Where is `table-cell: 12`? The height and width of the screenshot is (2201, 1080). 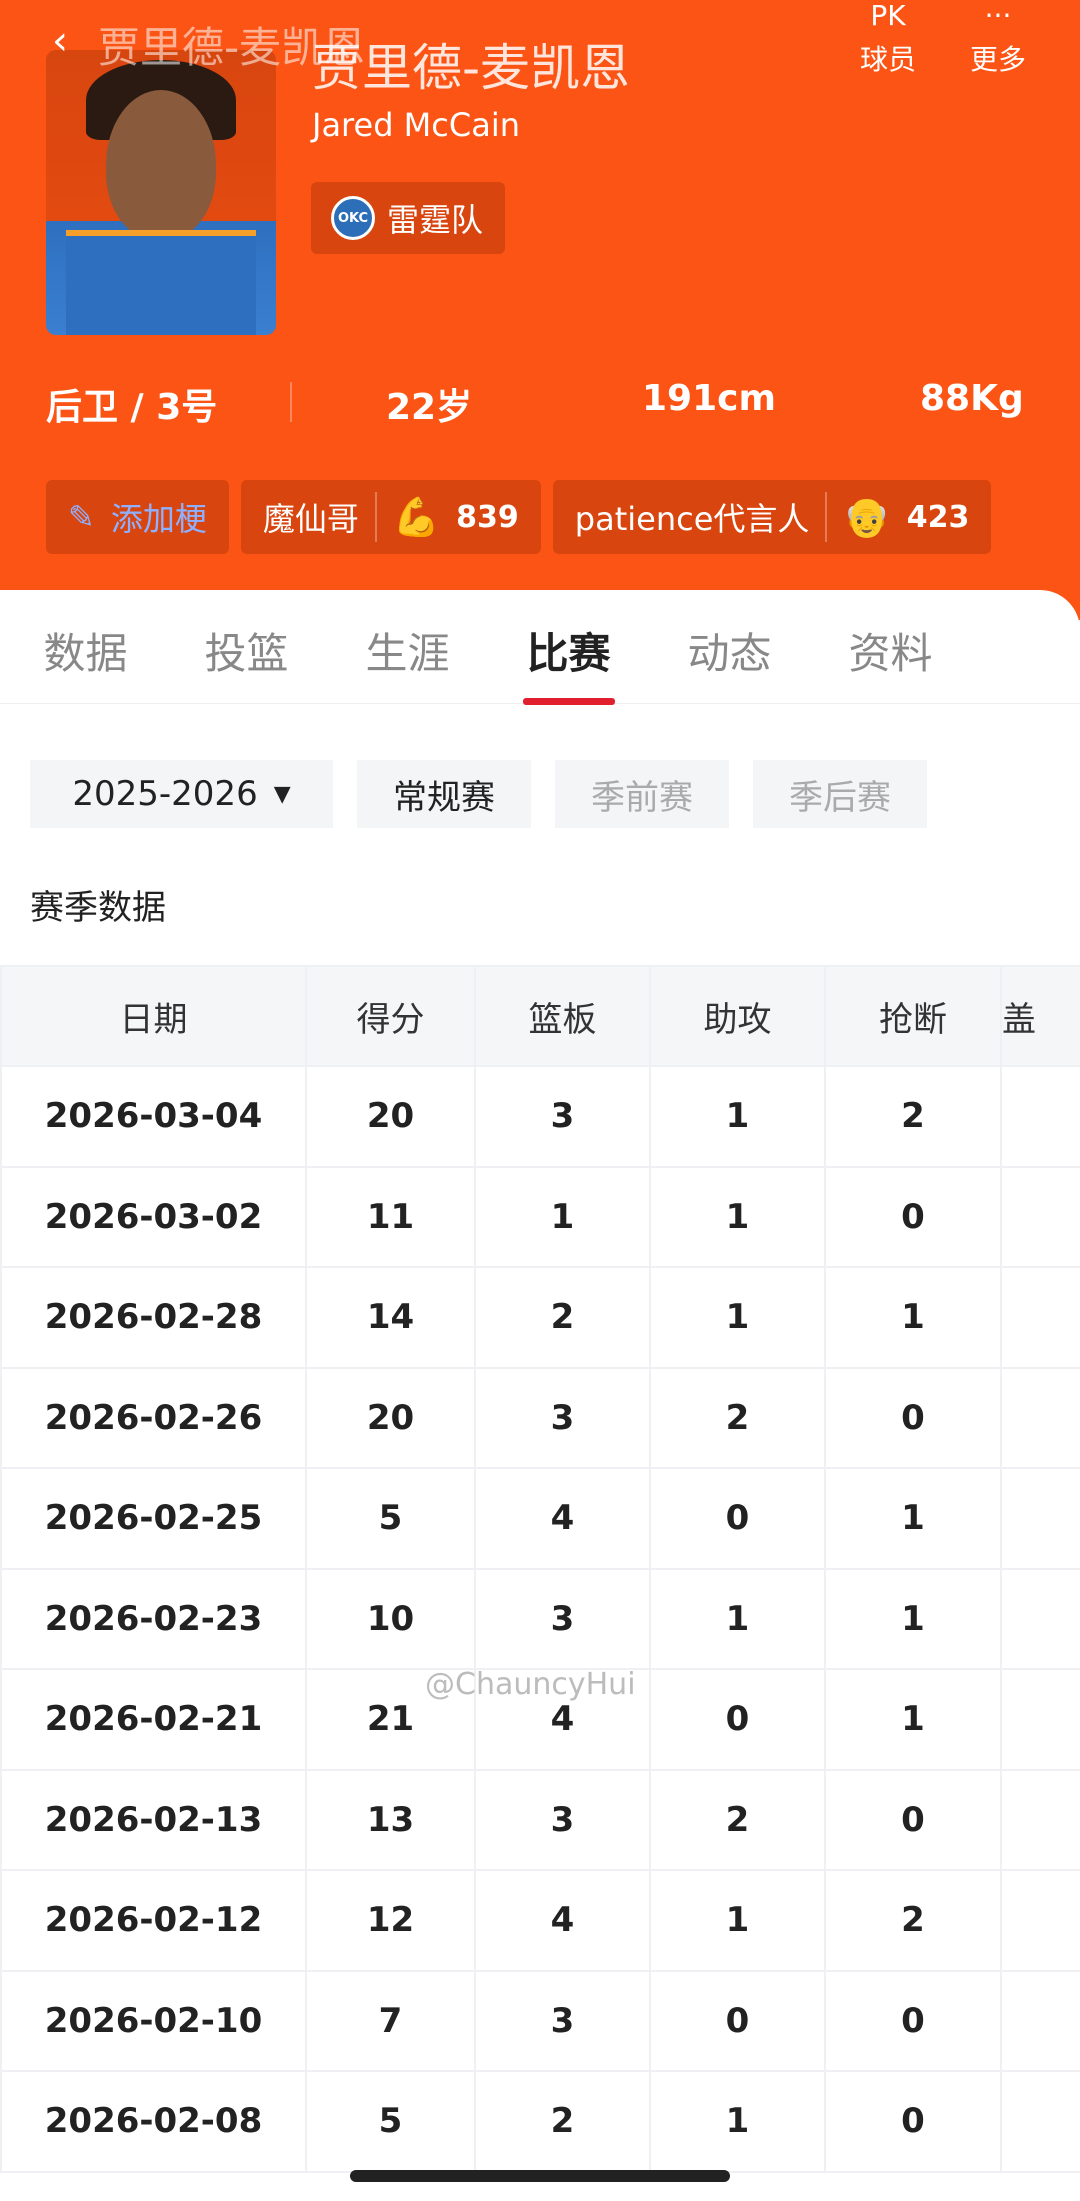 table-cell: 12 is located at coordinates (390, 1920).